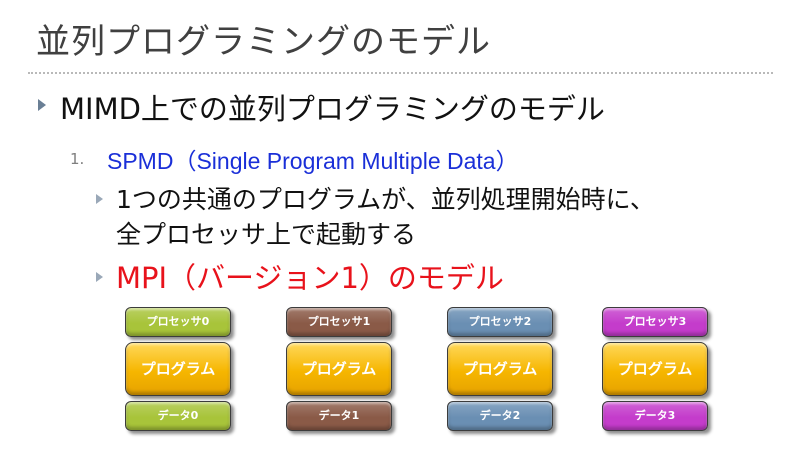  I want to click on sub-heading: SPMD（Single Program Multiple Data）, so click(313, 161).